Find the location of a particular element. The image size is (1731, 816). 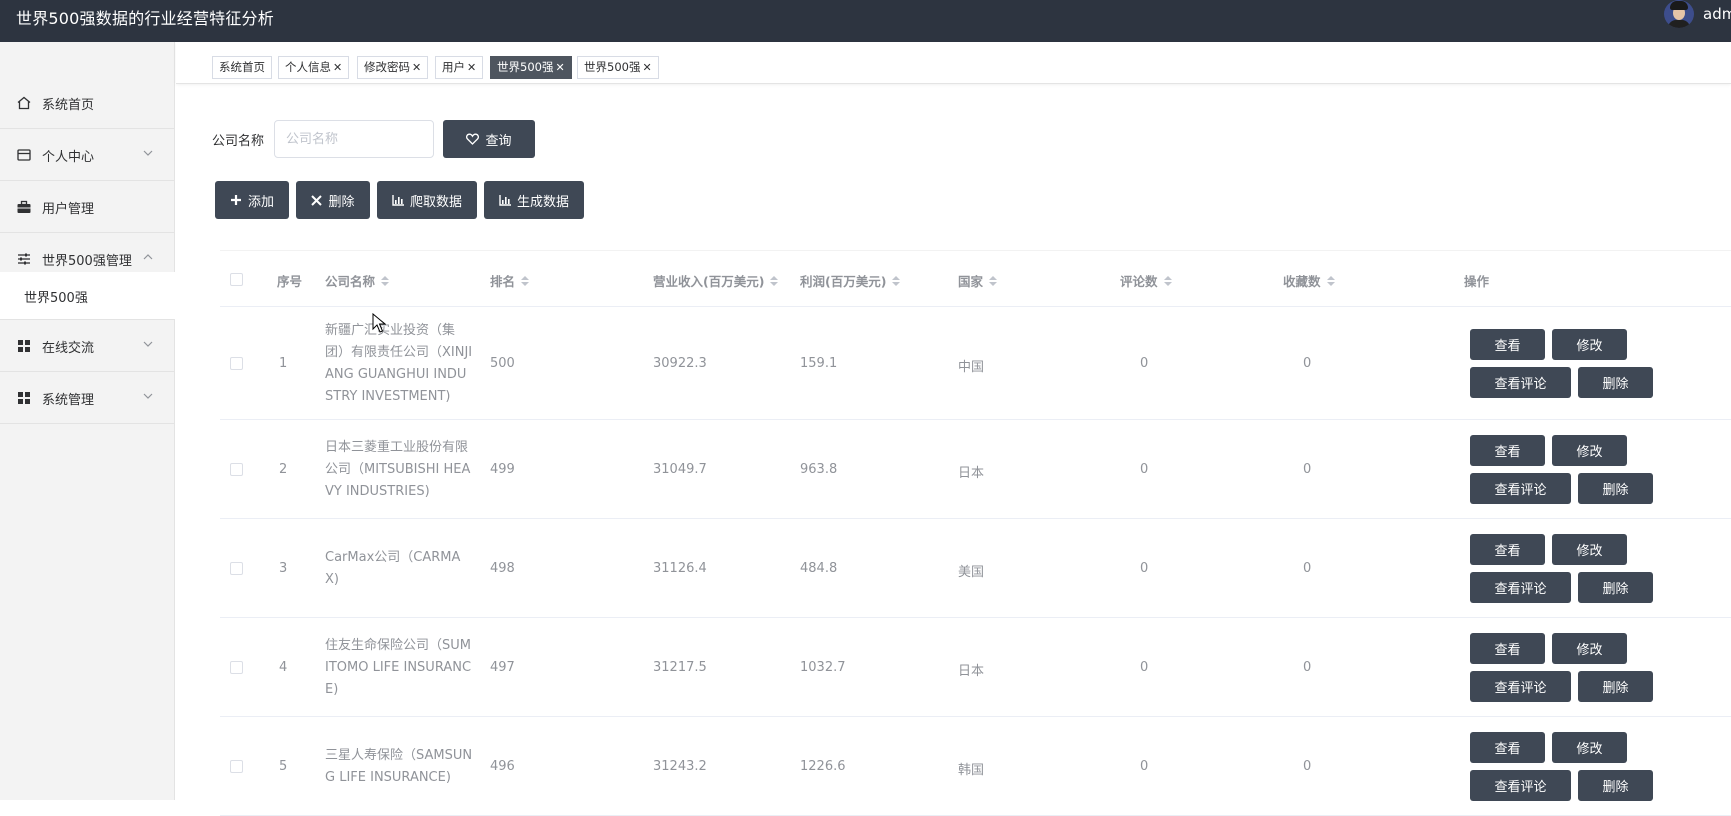

sidebar-item-user-management: 用户管理 is located at coordinates (87, 207).